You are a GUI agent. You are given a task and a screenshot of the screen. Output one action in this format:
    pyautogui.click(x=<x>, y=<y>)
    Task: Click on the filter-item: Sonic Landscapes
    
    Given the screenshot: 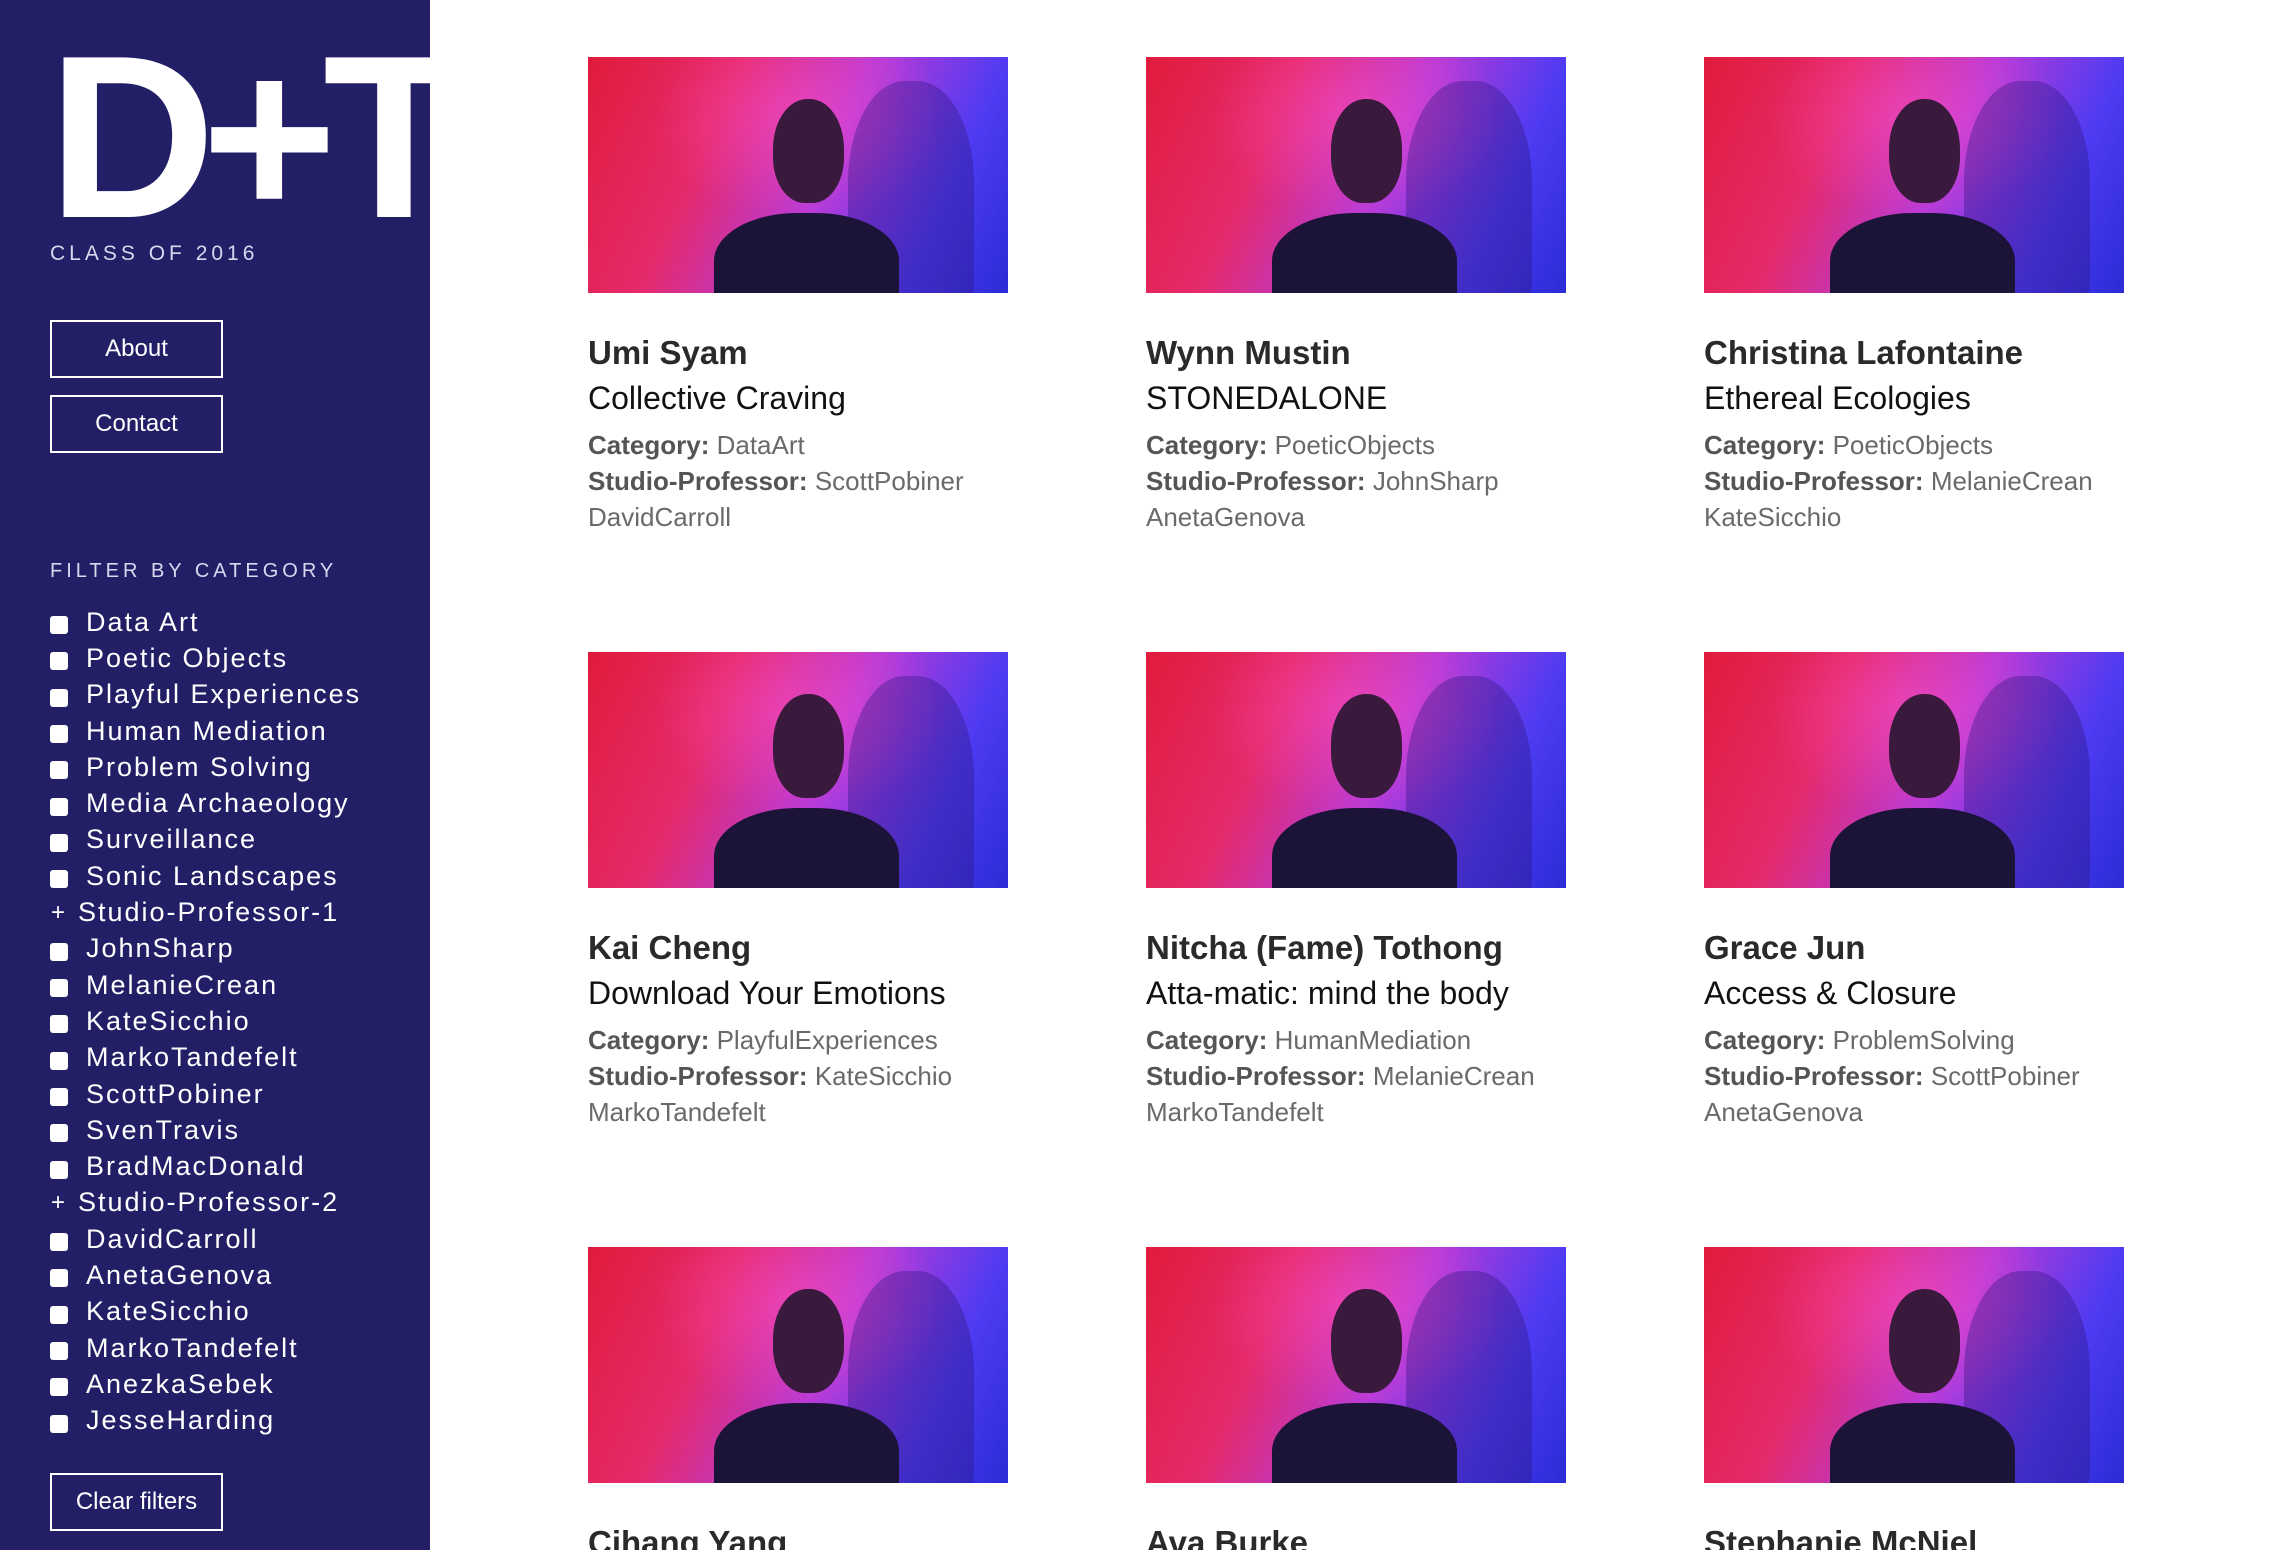 What is the action you would take?
    pyautogui.click(x=205, y=876)
    